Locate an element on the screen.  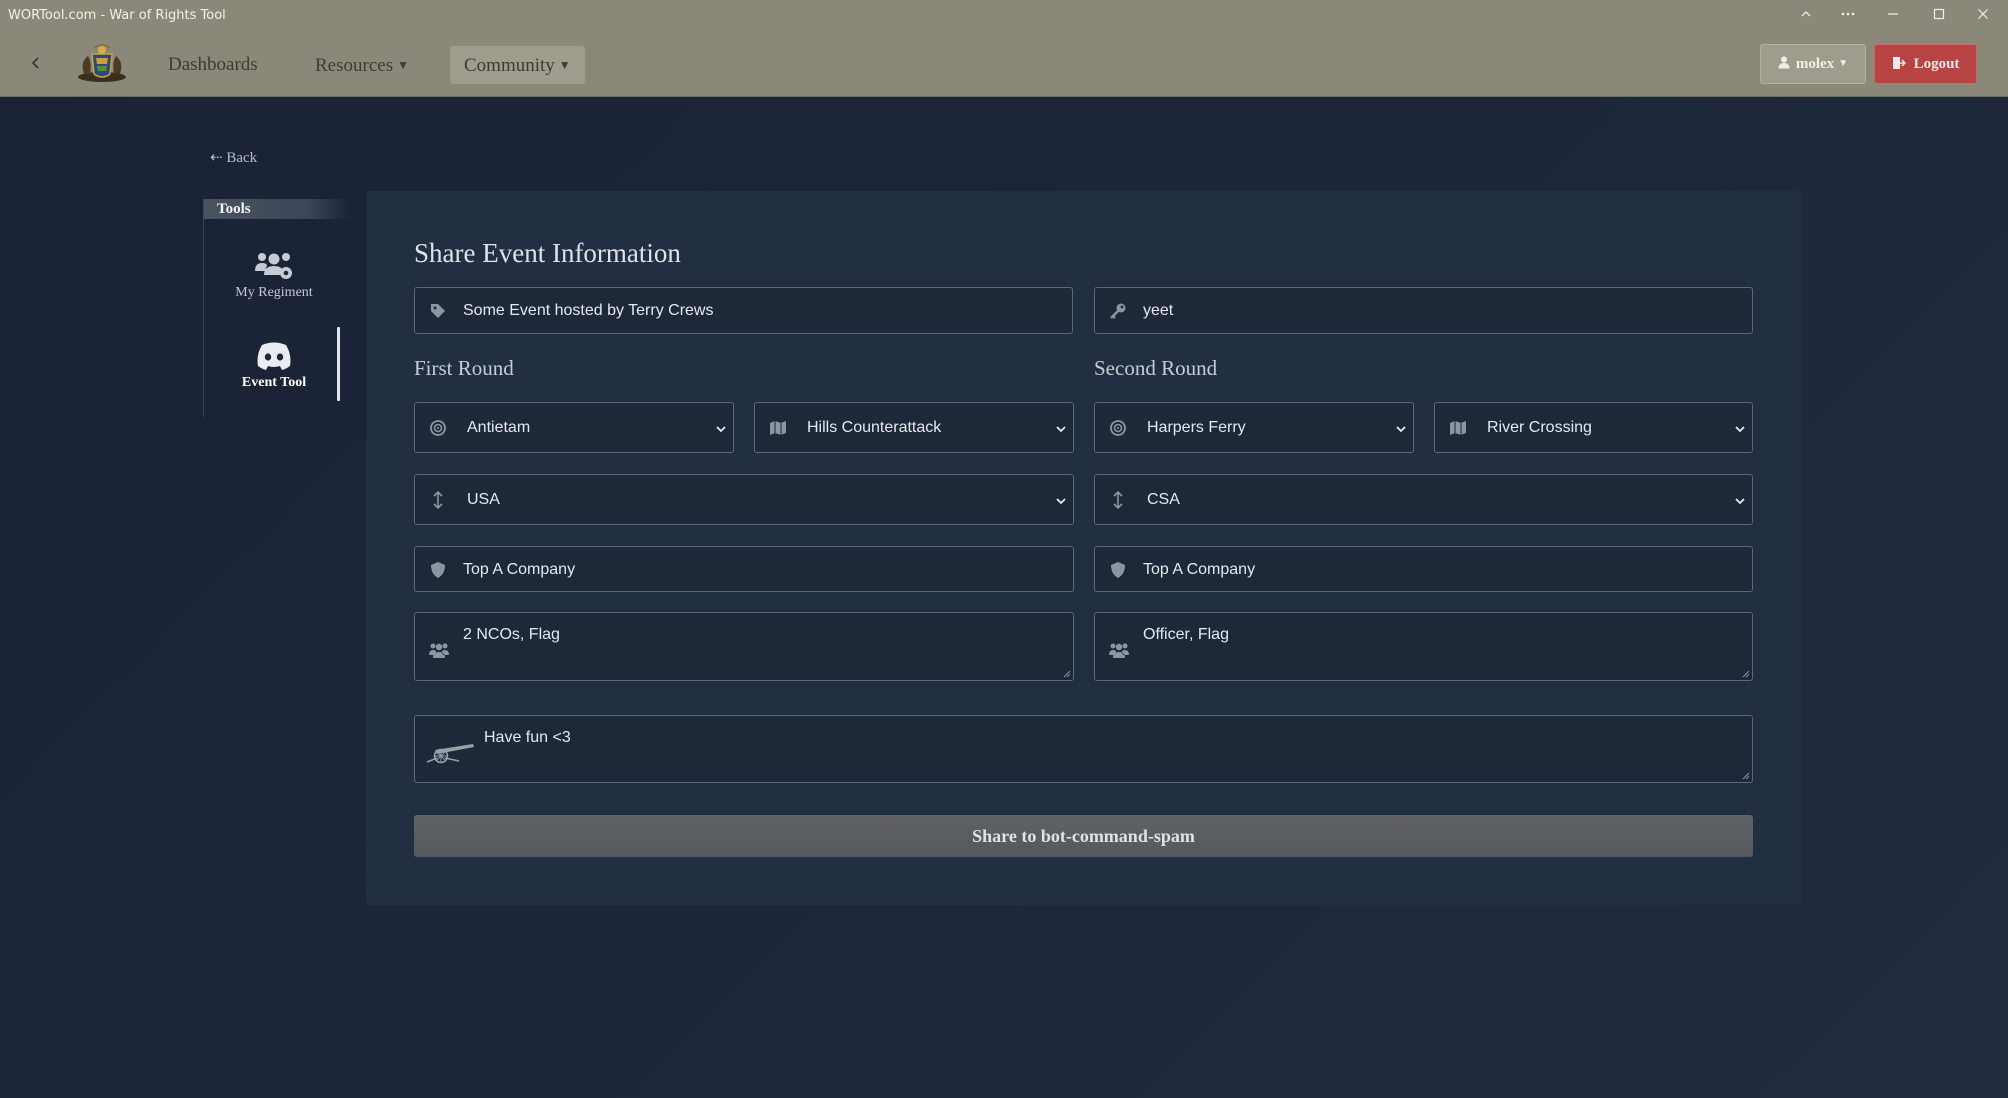
nav-community: Community ▼ is located at coordinates (517, 65).